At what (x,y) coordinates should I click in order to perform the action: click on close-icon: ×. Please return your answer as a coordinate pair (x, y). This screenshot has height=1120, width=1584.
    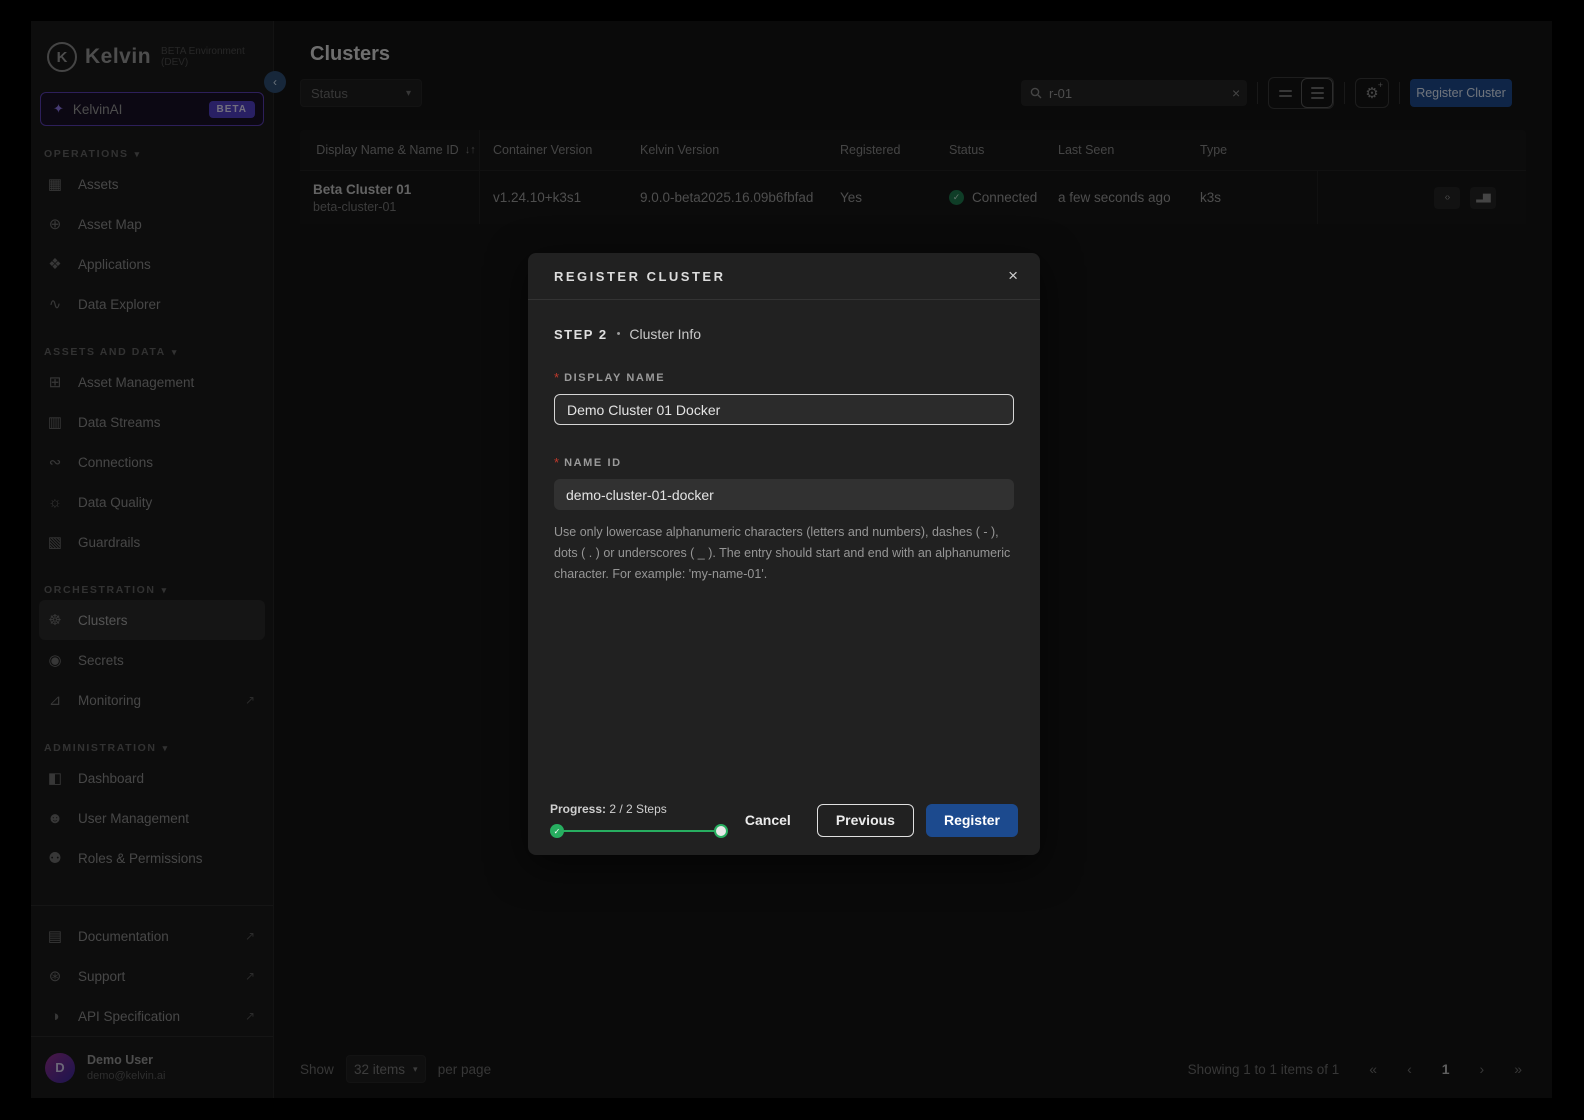
    Looking at the image, I should click on (1013, 276).